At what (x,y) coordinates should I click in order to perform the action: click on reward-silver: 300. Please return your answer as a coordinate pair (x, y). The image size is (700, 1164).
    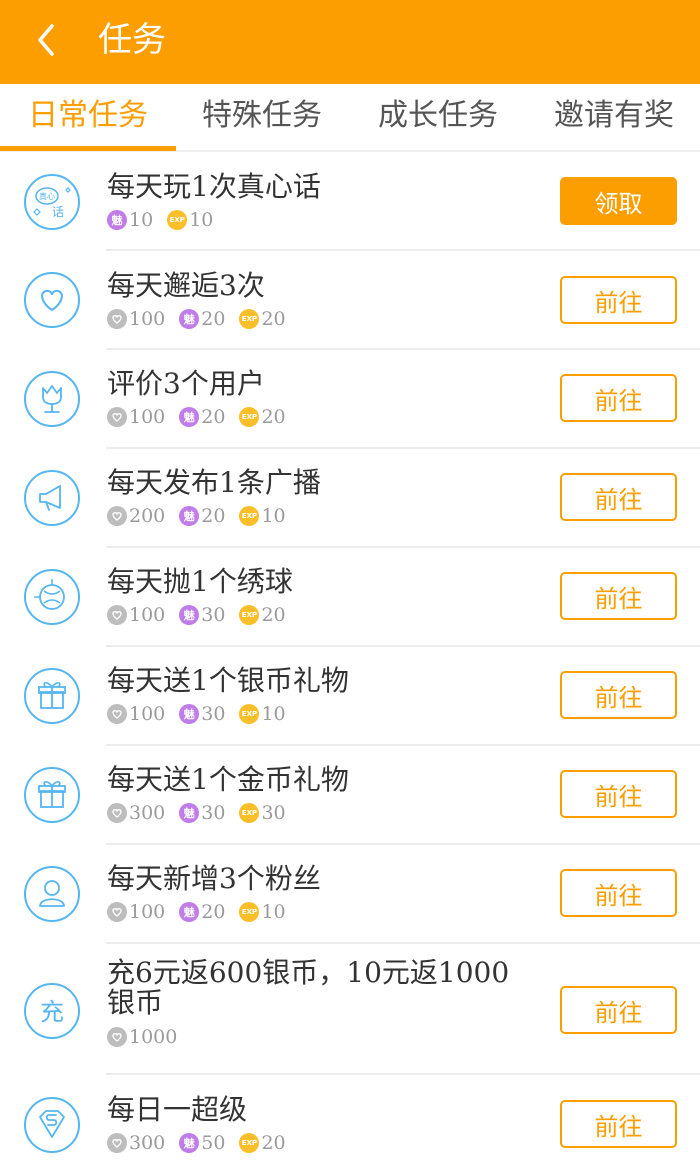
    Looking at the image, I should click on (136, 1143).